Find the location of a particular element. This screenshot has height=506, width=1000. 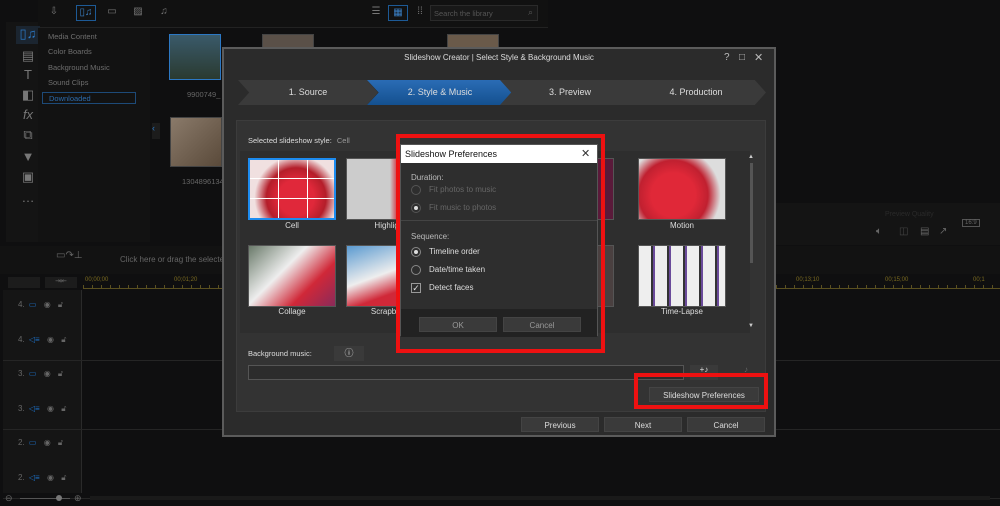

media-room-icon: ▯♫ is located at coordinates (28, 35).